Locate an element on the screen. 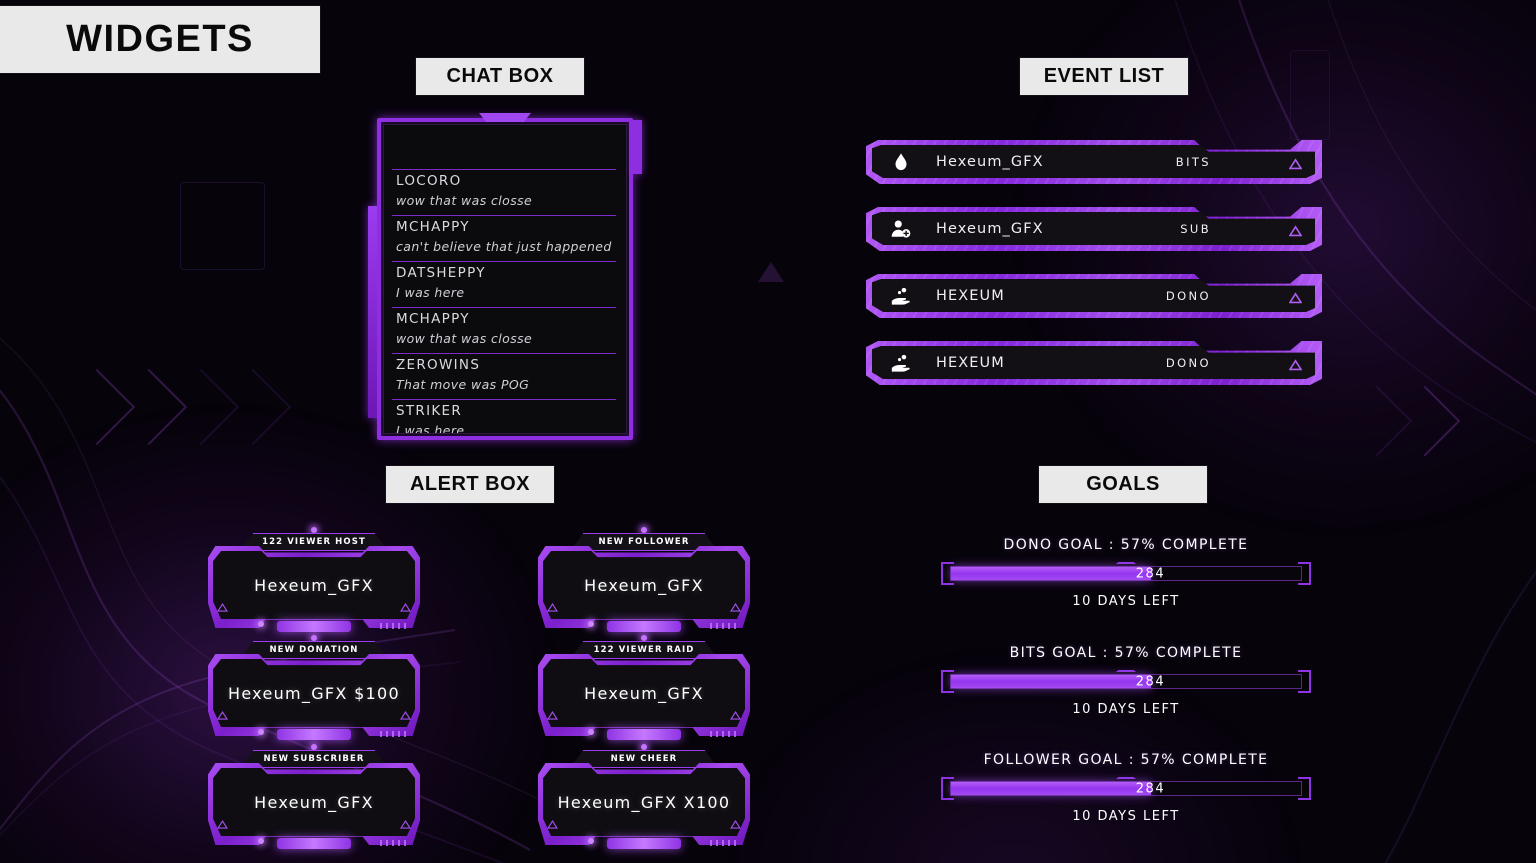 Image resolution: width=1536 pixels, height=863 pixels. chat-message: LOCORO wow that was closse is located at coordinates (504, 192).